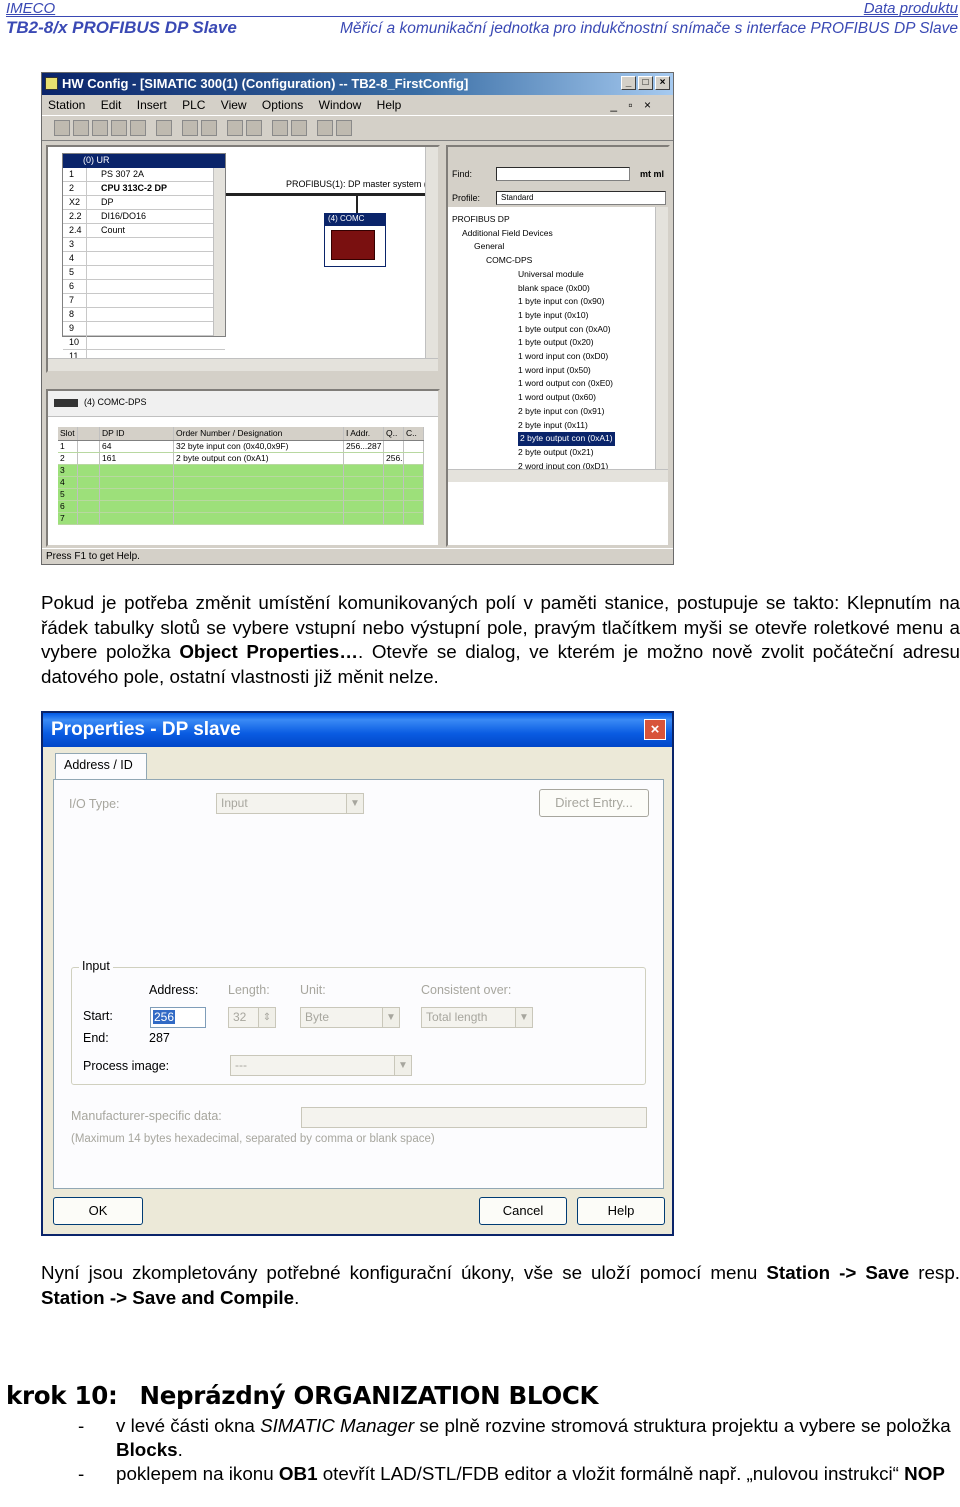 This screenshot has width=960, height=1507. Describe the element at coordinates (144, 343) in the screenshot. I see `rack-row: 10` at that location.